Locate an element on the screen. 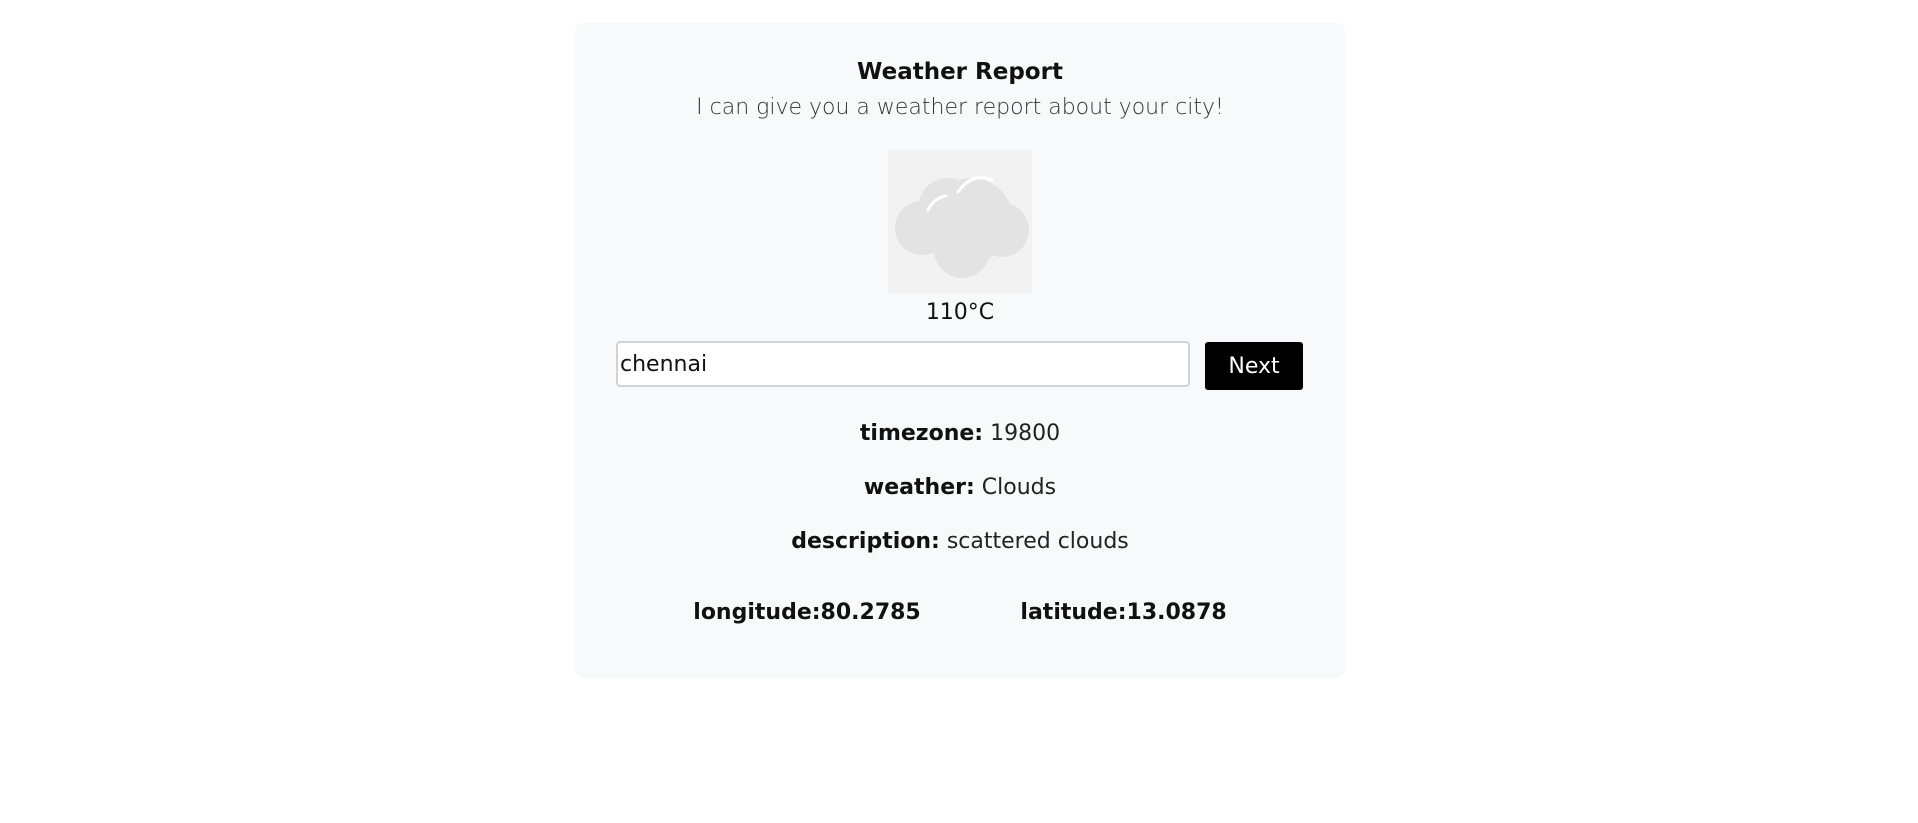 The image size is (1918, 823). weather-label: weather: is located at coordinates (919, 487).